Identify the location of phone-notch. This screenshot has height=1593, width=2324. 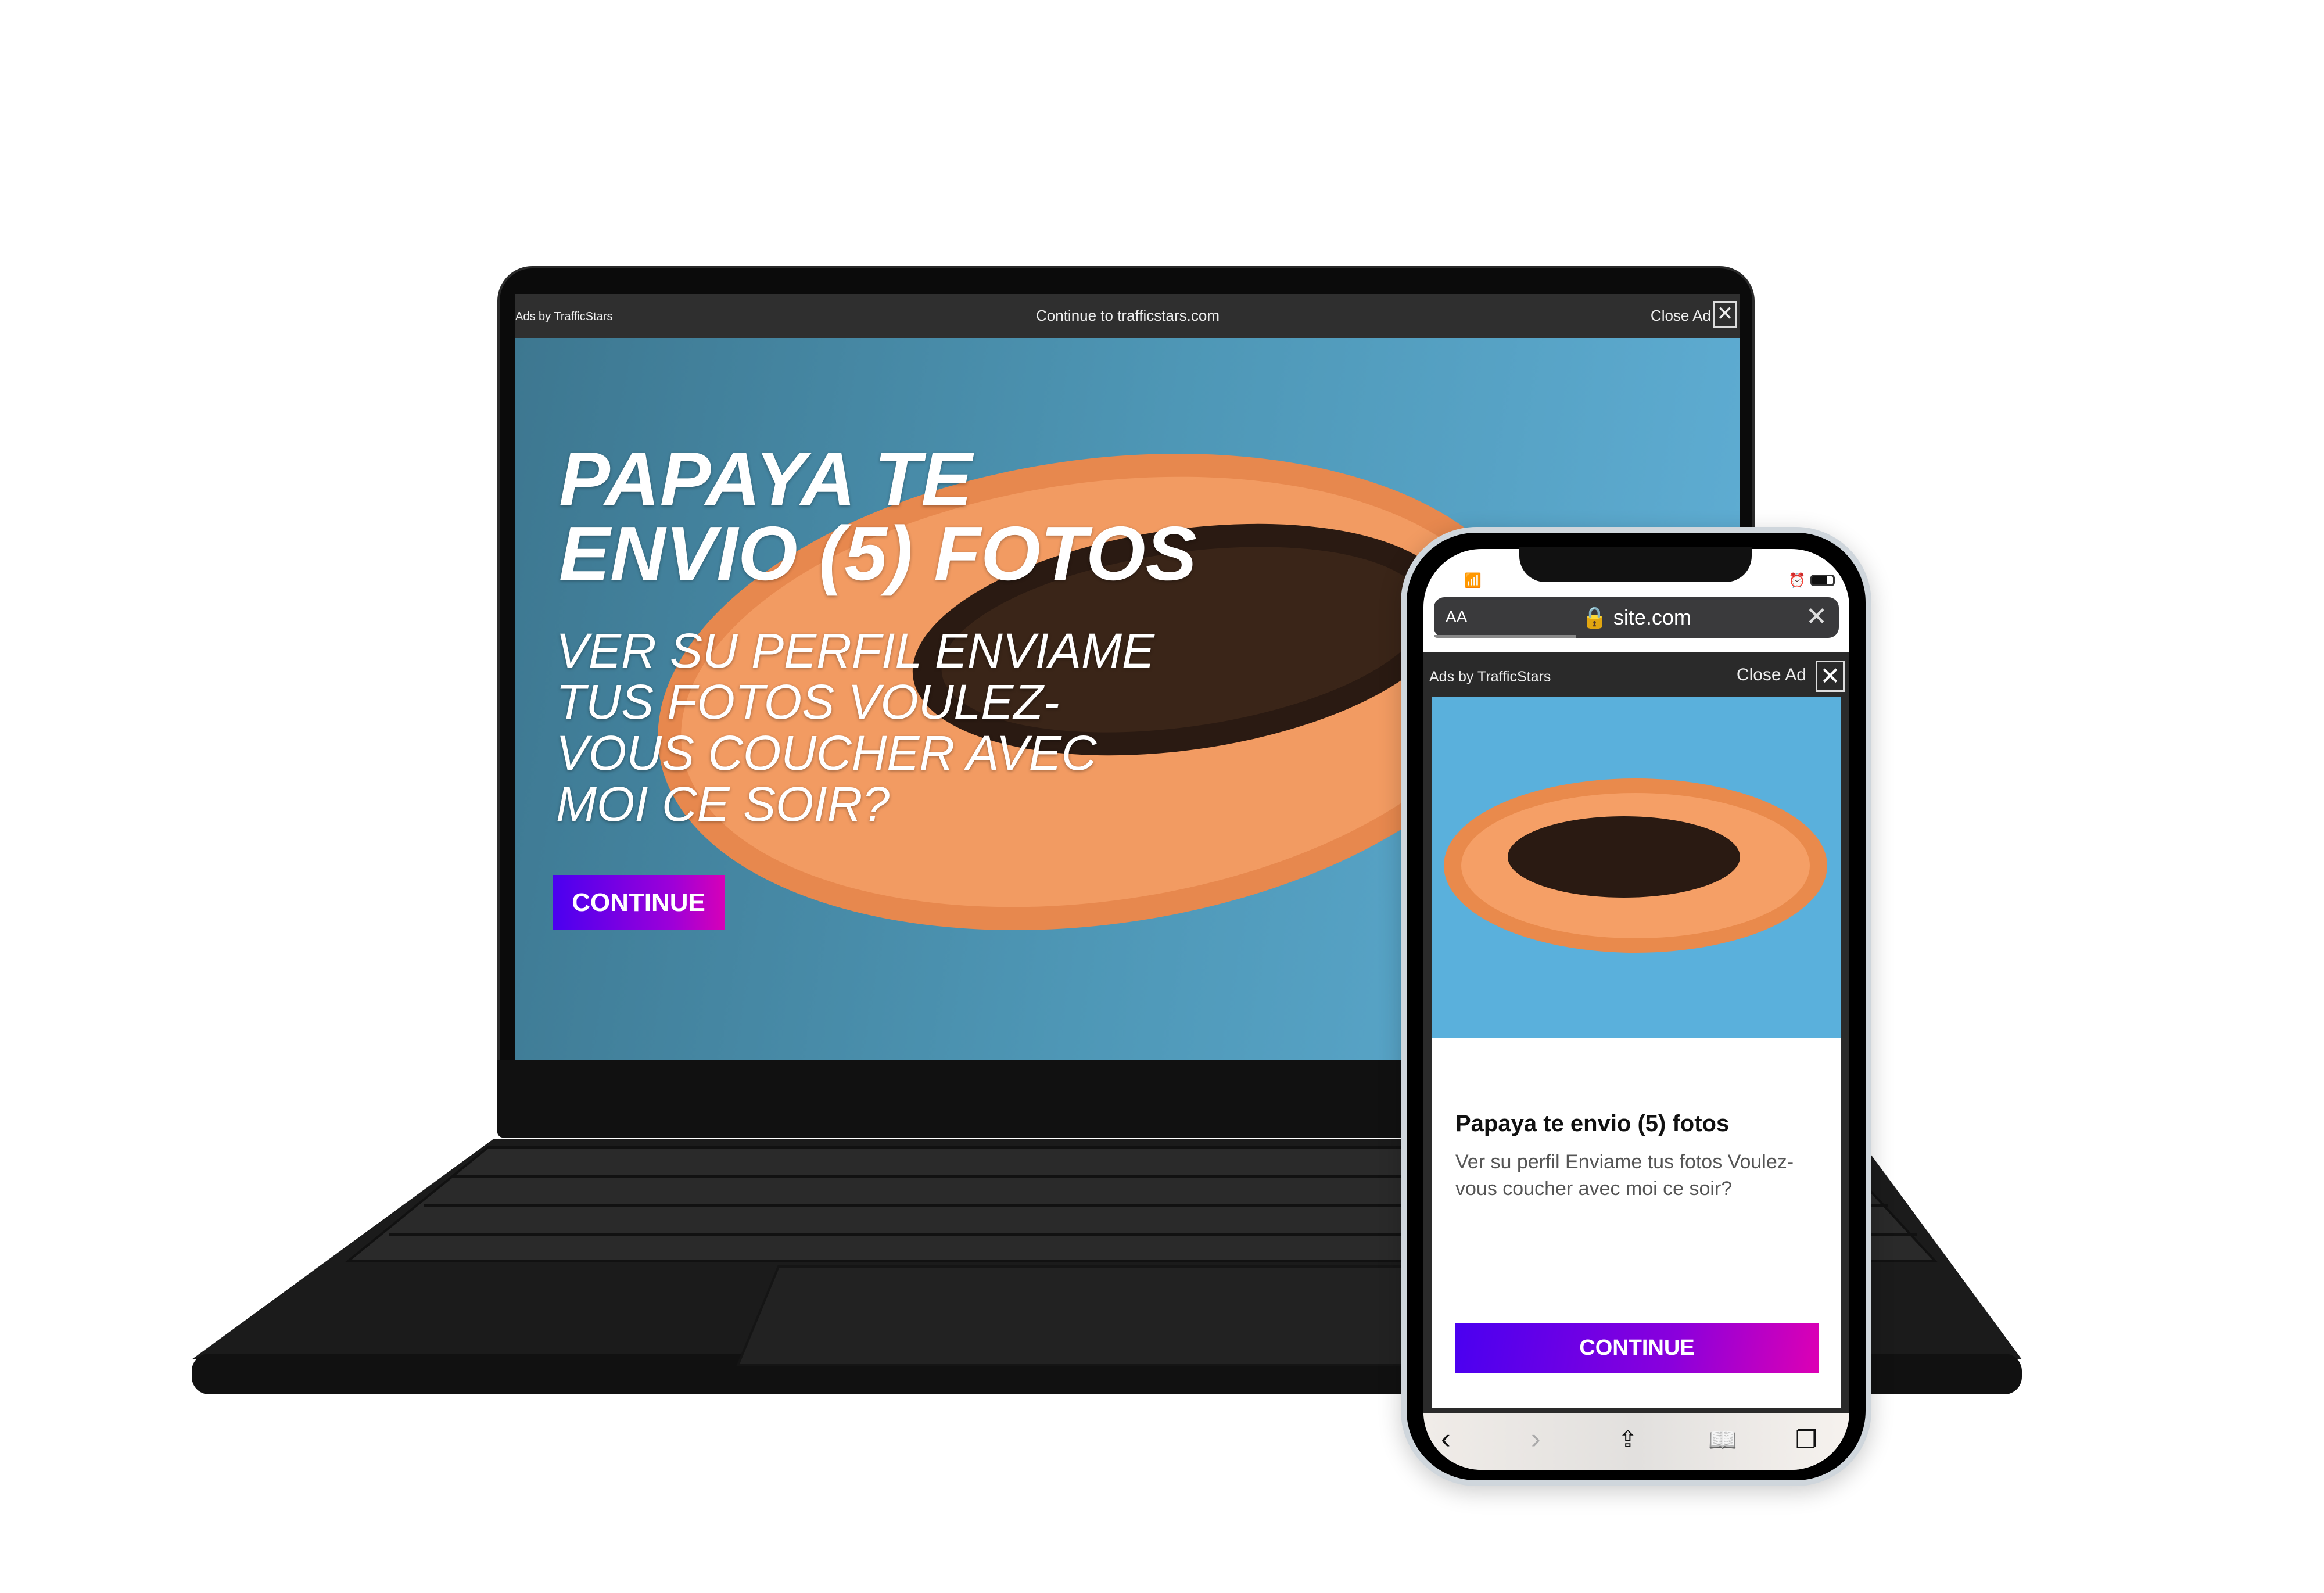
(1635, 564).